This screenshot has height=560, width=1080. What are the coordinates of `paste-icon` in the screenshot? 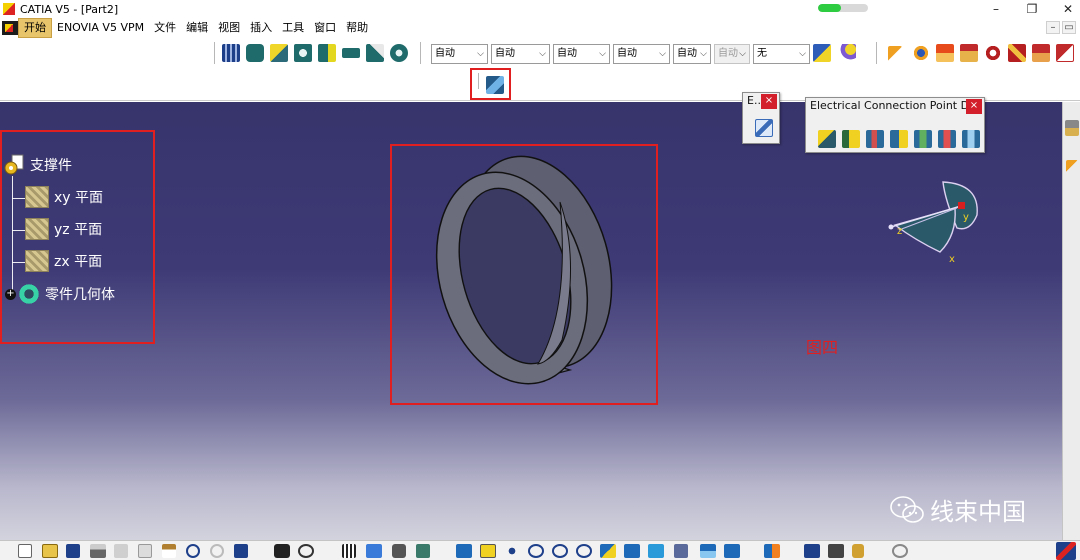 It's located at (169, 551).